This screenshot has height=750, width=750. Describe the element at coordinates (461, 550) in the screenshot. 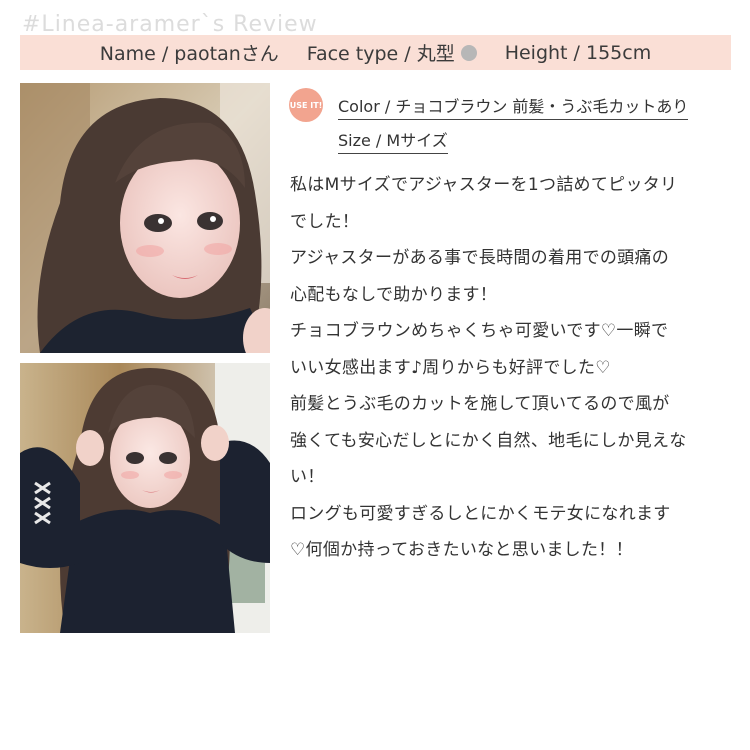

I see `review-line: ♡何個か持っておきたいなと思いました！！` at that location.